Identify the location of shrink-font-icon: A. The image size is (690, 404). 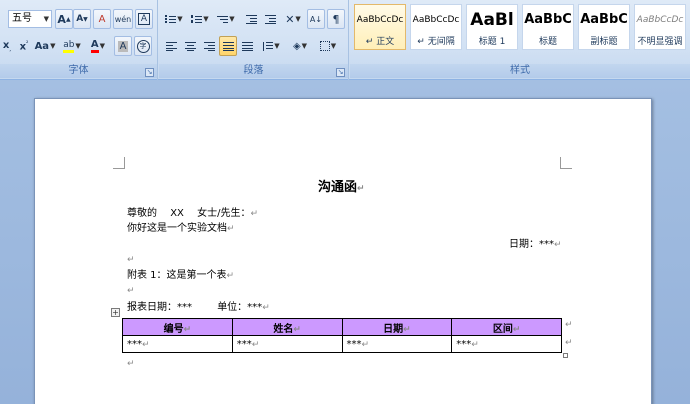
(80, 19).